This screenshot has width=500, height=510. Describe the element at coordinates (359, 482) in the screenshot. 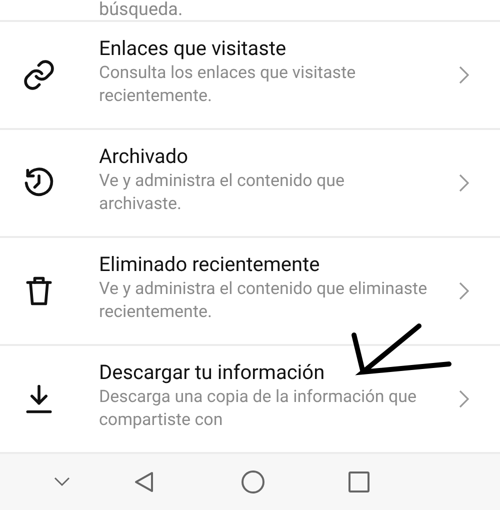

I see `recent-apps-icon` at that location.